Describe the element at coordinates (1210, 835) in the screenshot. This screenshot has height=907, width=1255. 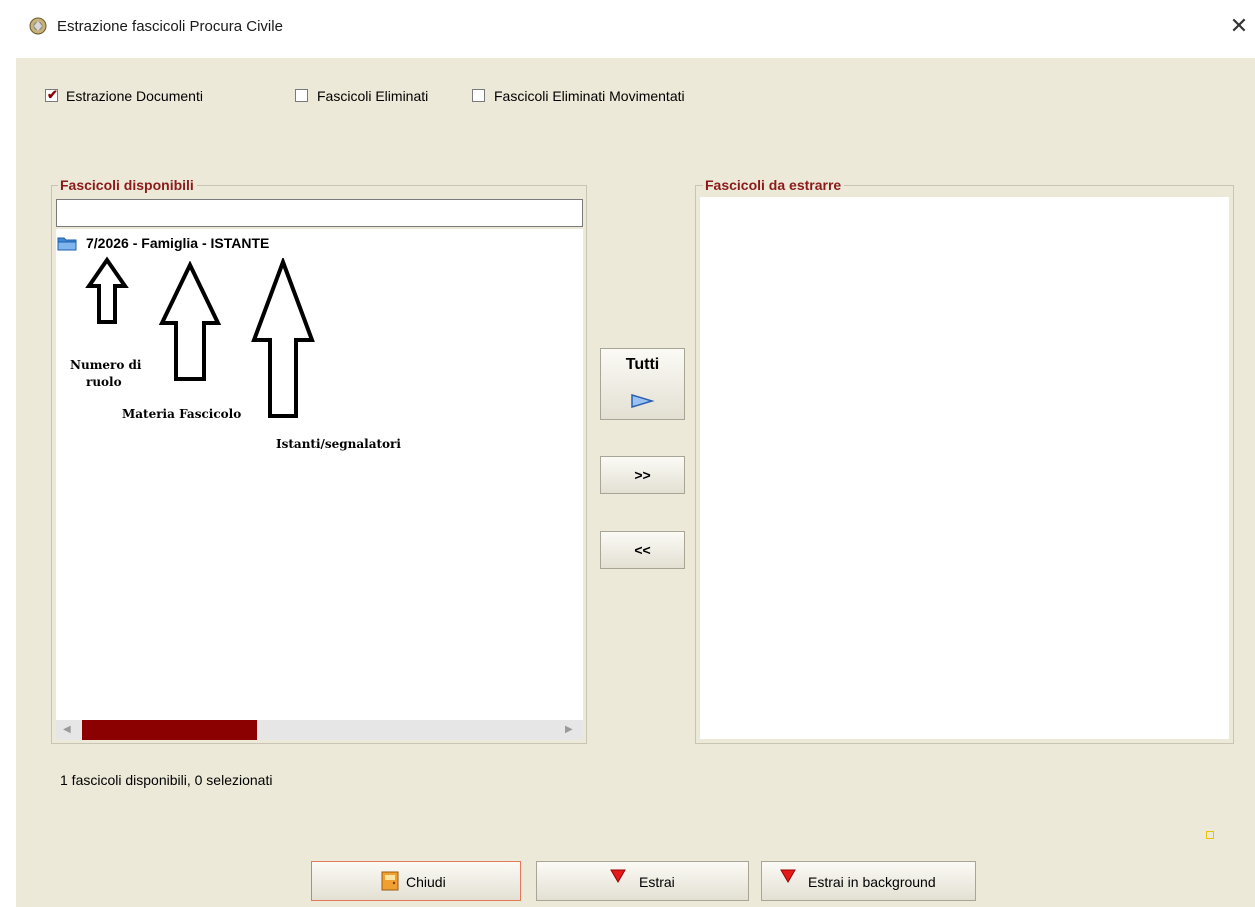
I see `resize-marker` at that location.